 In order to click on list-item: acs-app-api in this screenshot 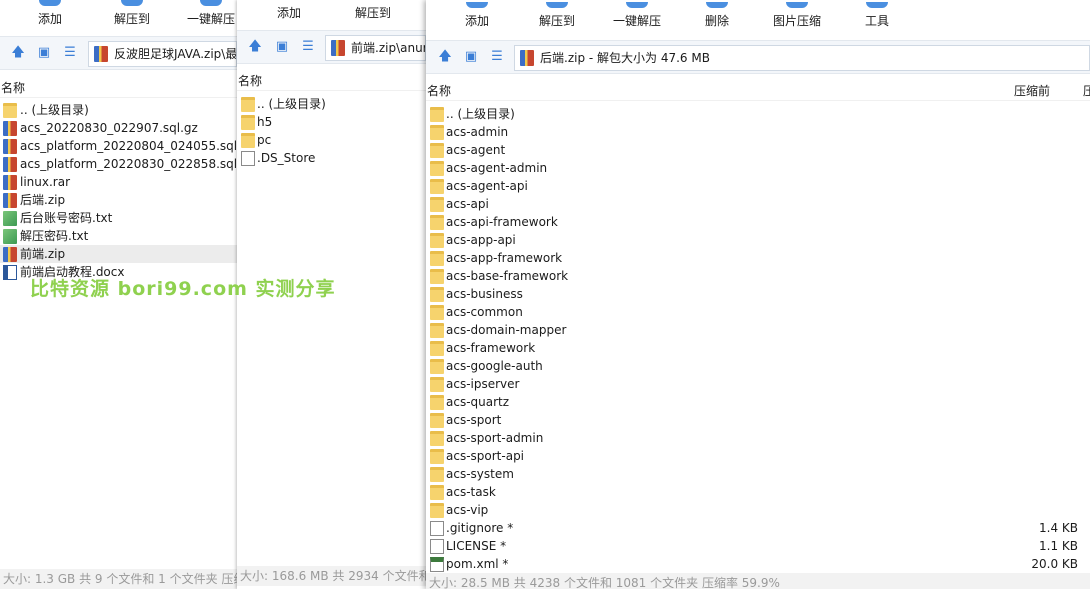, I will do `click(758, 240)`.